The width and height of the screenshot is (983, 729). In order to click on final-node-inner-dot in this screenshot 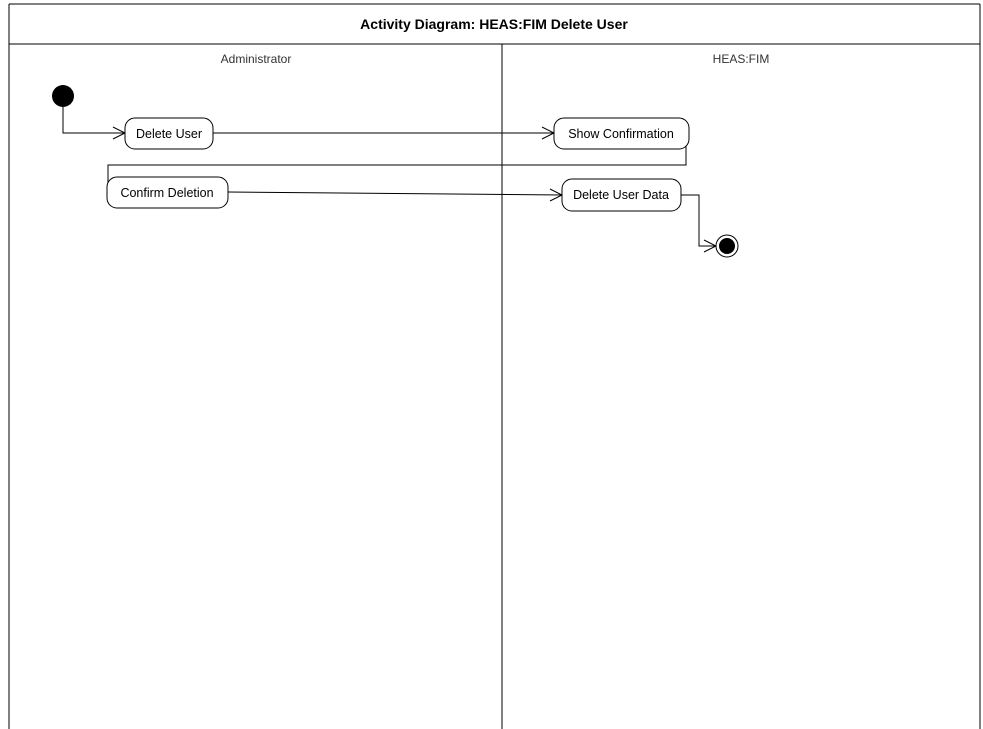, I will do `click(727, 246)`.